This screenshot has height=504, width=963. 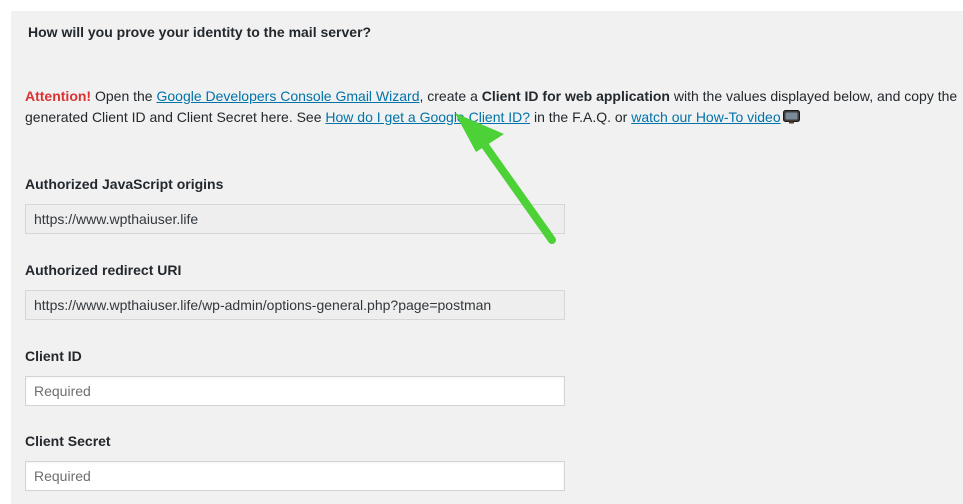 What do you see at coordinates (124, 184) in the screenshot?
I see `js-origins-label: Authorized JavaScript origins` at bounding box center [124, 184].